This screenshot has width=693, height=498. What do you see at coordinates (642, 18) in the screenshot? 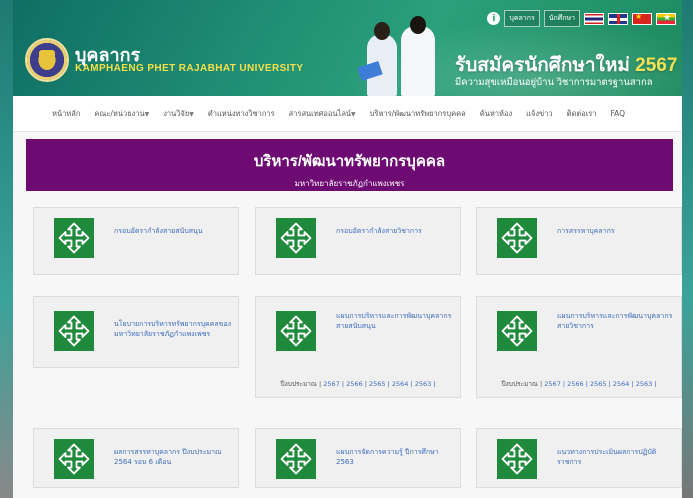
I see `china-flag-icon` at bounding box center [642, 18].